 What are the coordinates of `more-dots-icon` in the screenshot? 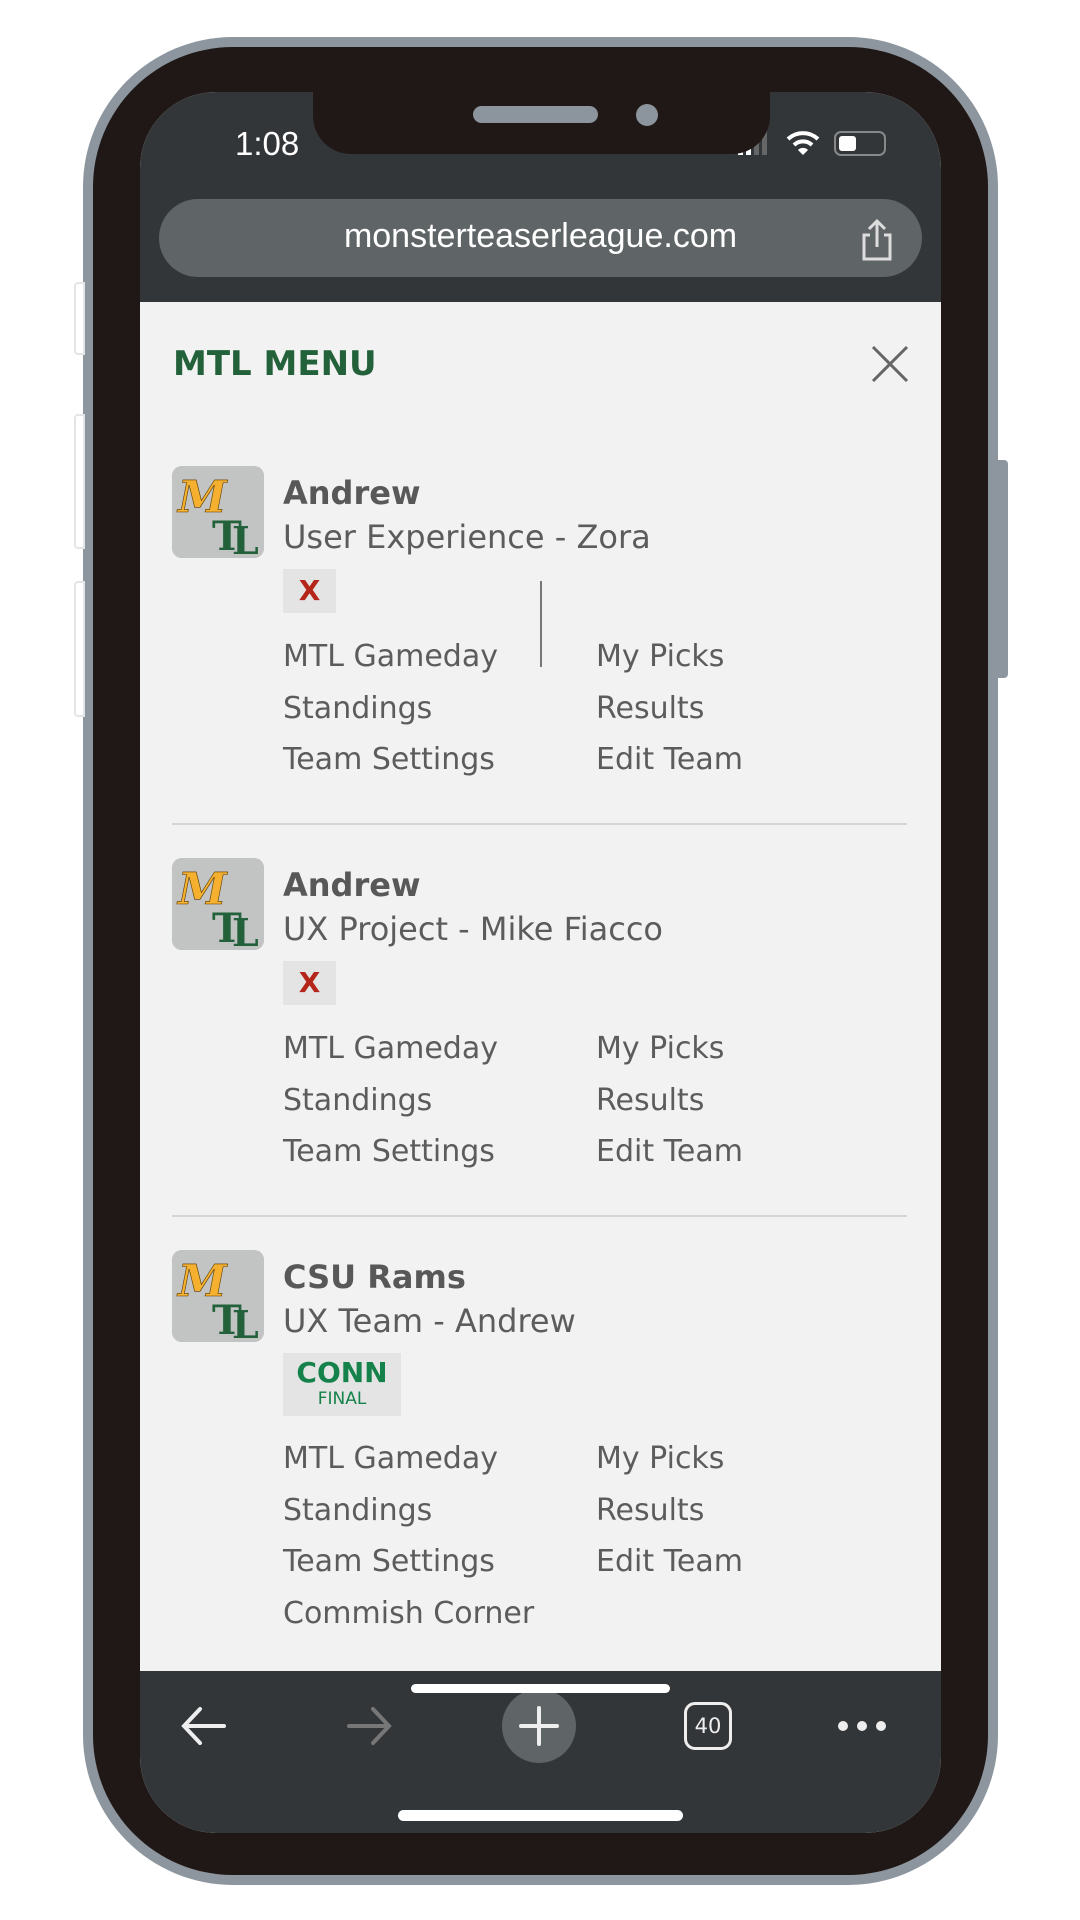 It's located at (862, 1726).